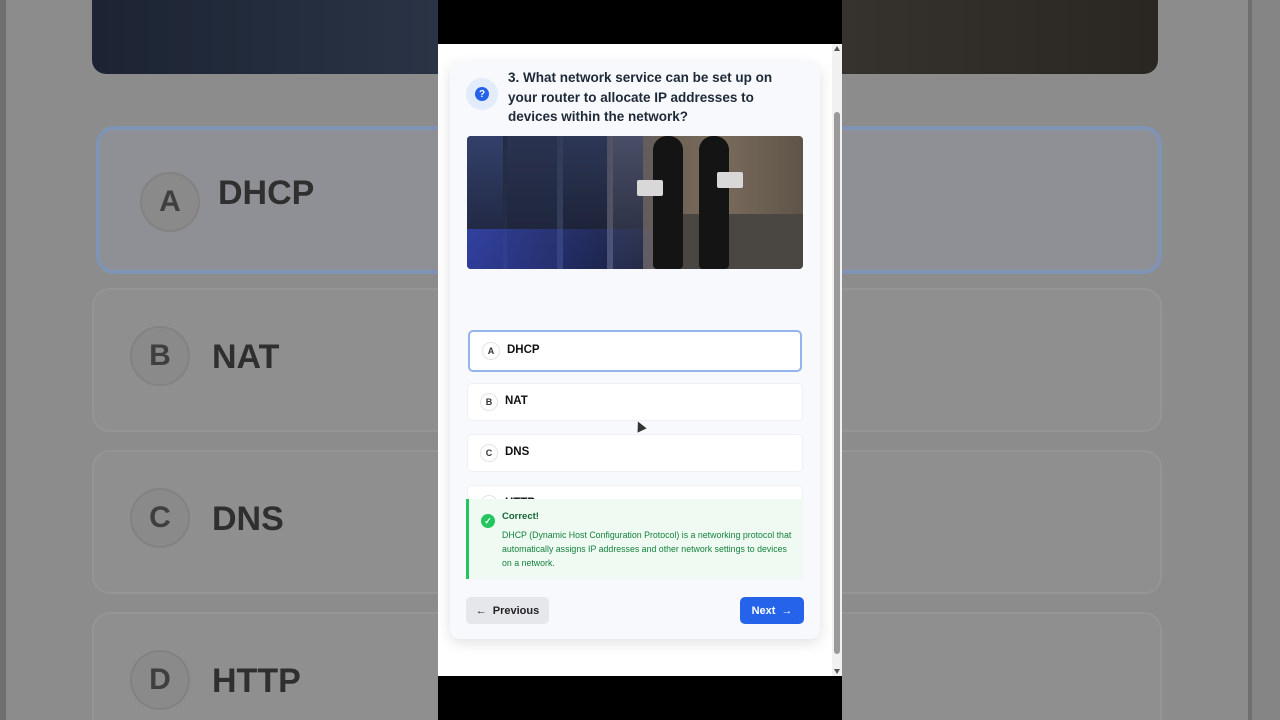 The image size is (1280, 720). I want to click on question-icon: ?, so click(482, 94).